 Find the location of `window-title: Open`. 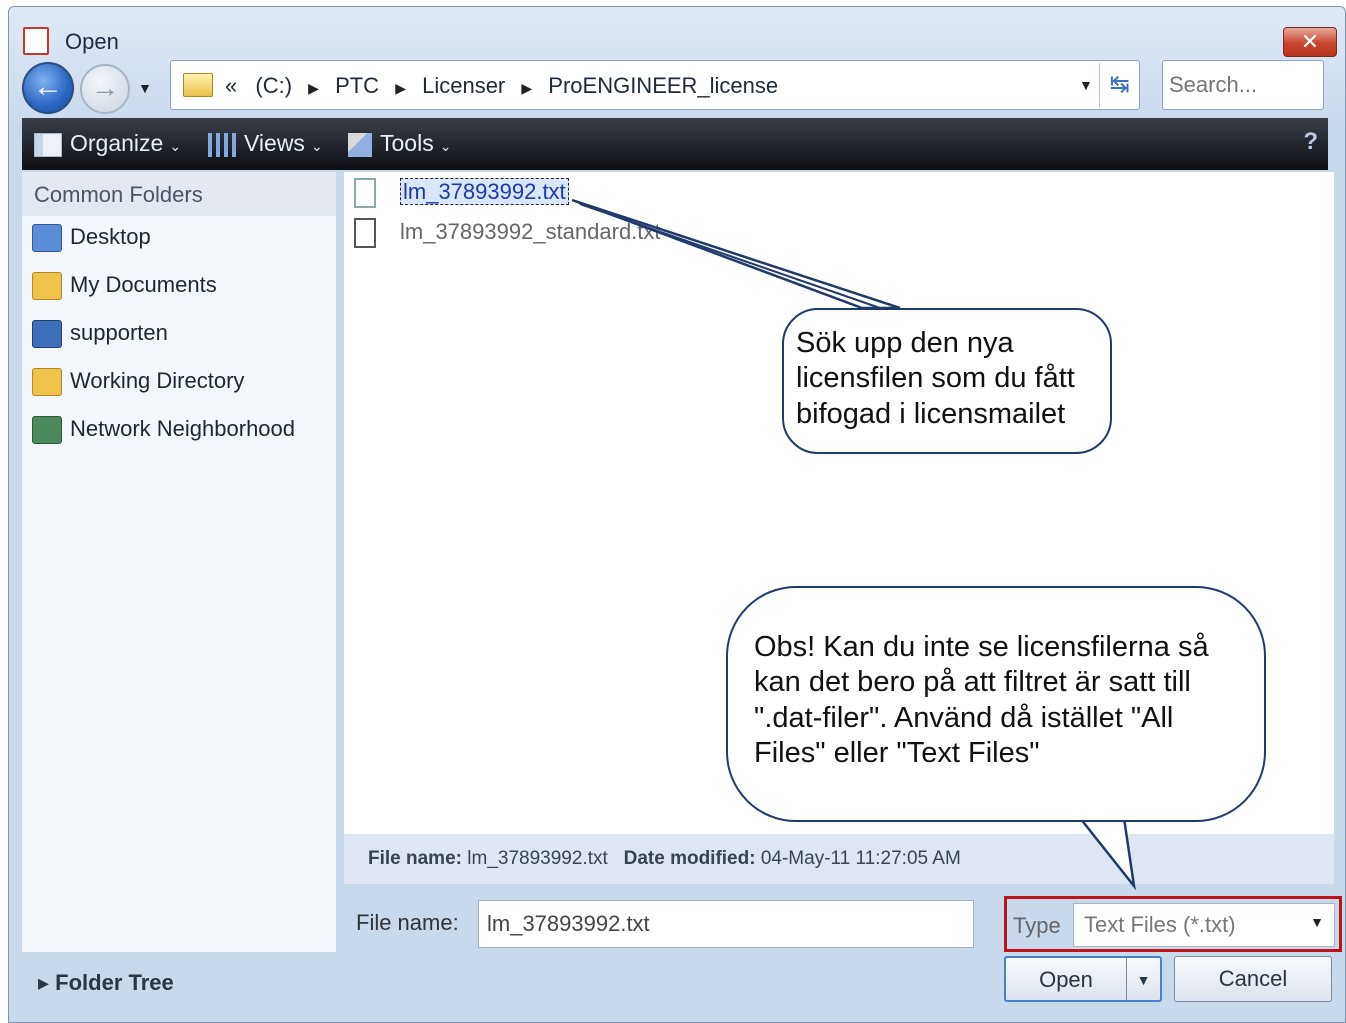

window-title: Open is located at coordinates (92, 41).